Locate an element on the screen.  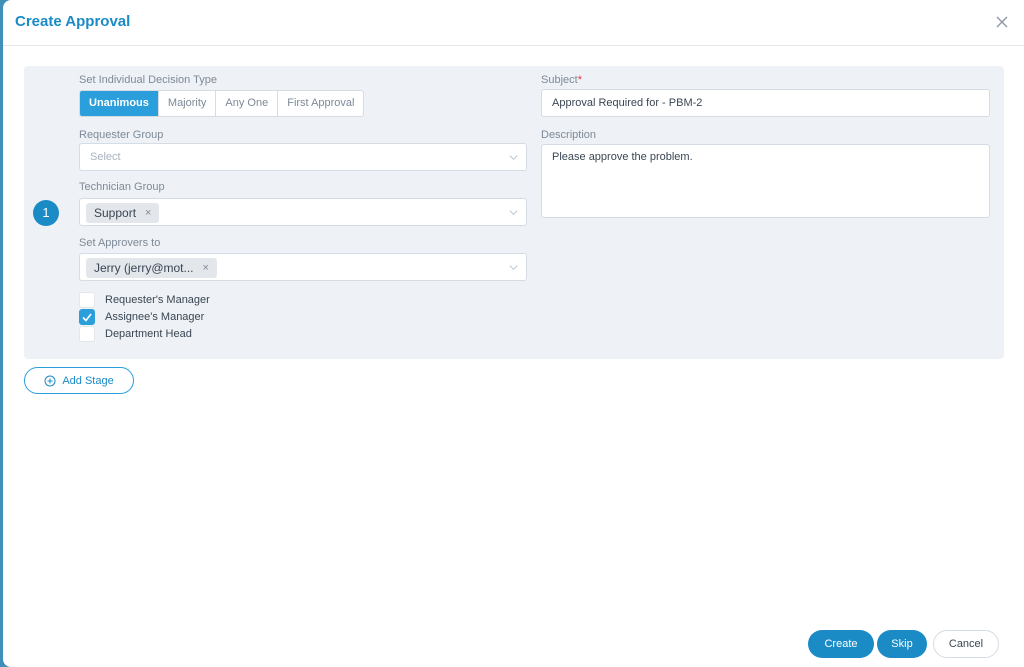
modal-header: Create Approval is located at coordinates (513, 23).